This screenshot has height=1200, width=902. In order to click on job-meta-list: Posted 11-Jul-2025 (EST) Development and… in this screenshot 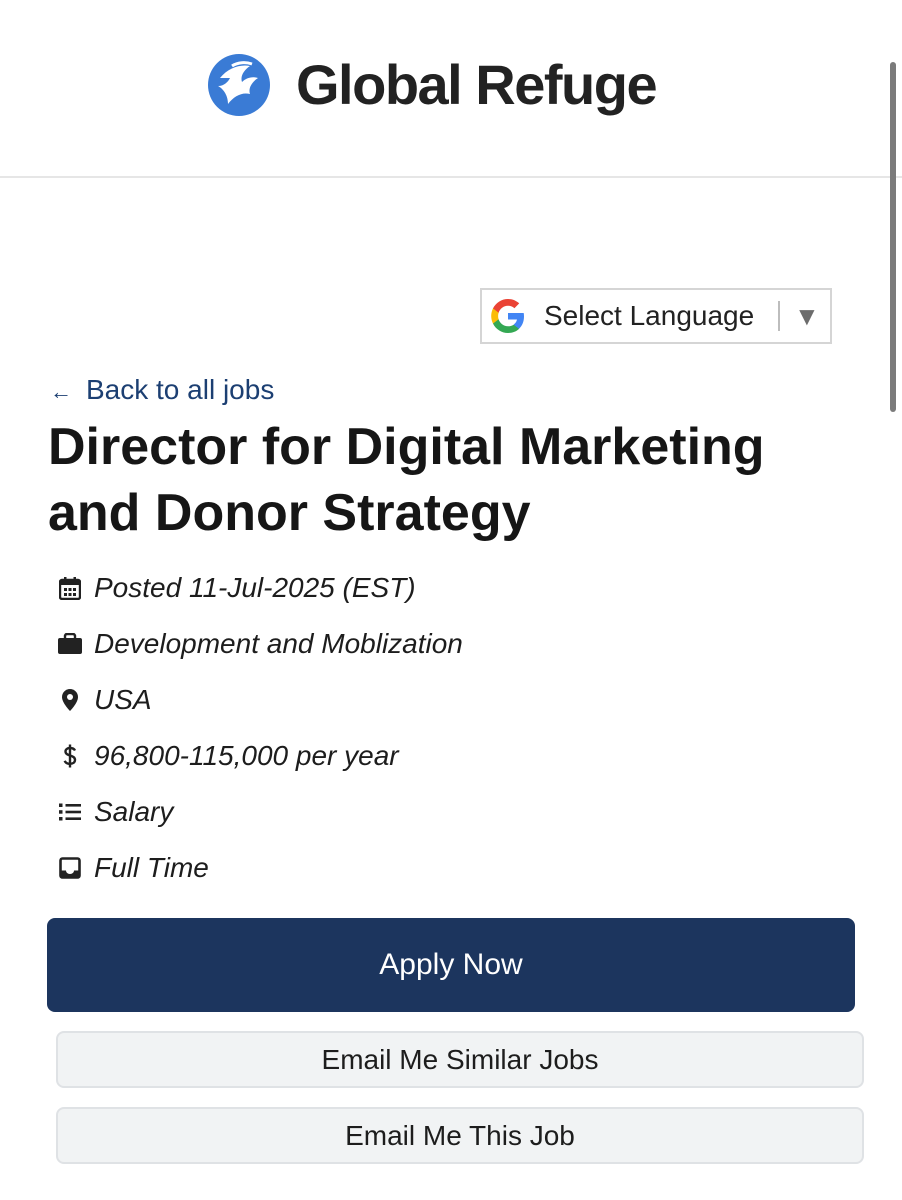, I will do `click(256, 728)`.